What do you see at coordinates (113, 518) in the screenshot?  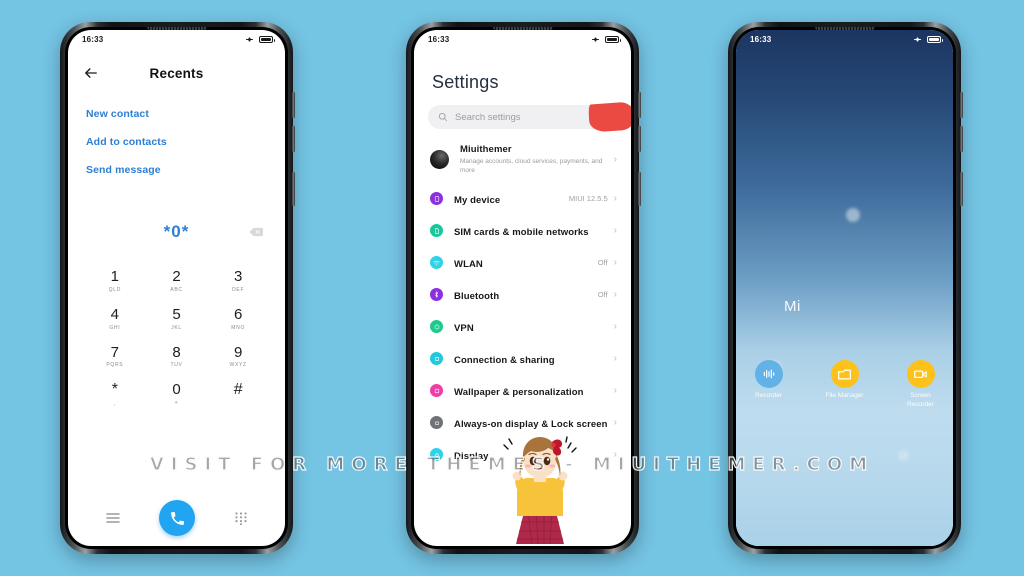 I see `menu-icon` at bounding box center [113, 518].